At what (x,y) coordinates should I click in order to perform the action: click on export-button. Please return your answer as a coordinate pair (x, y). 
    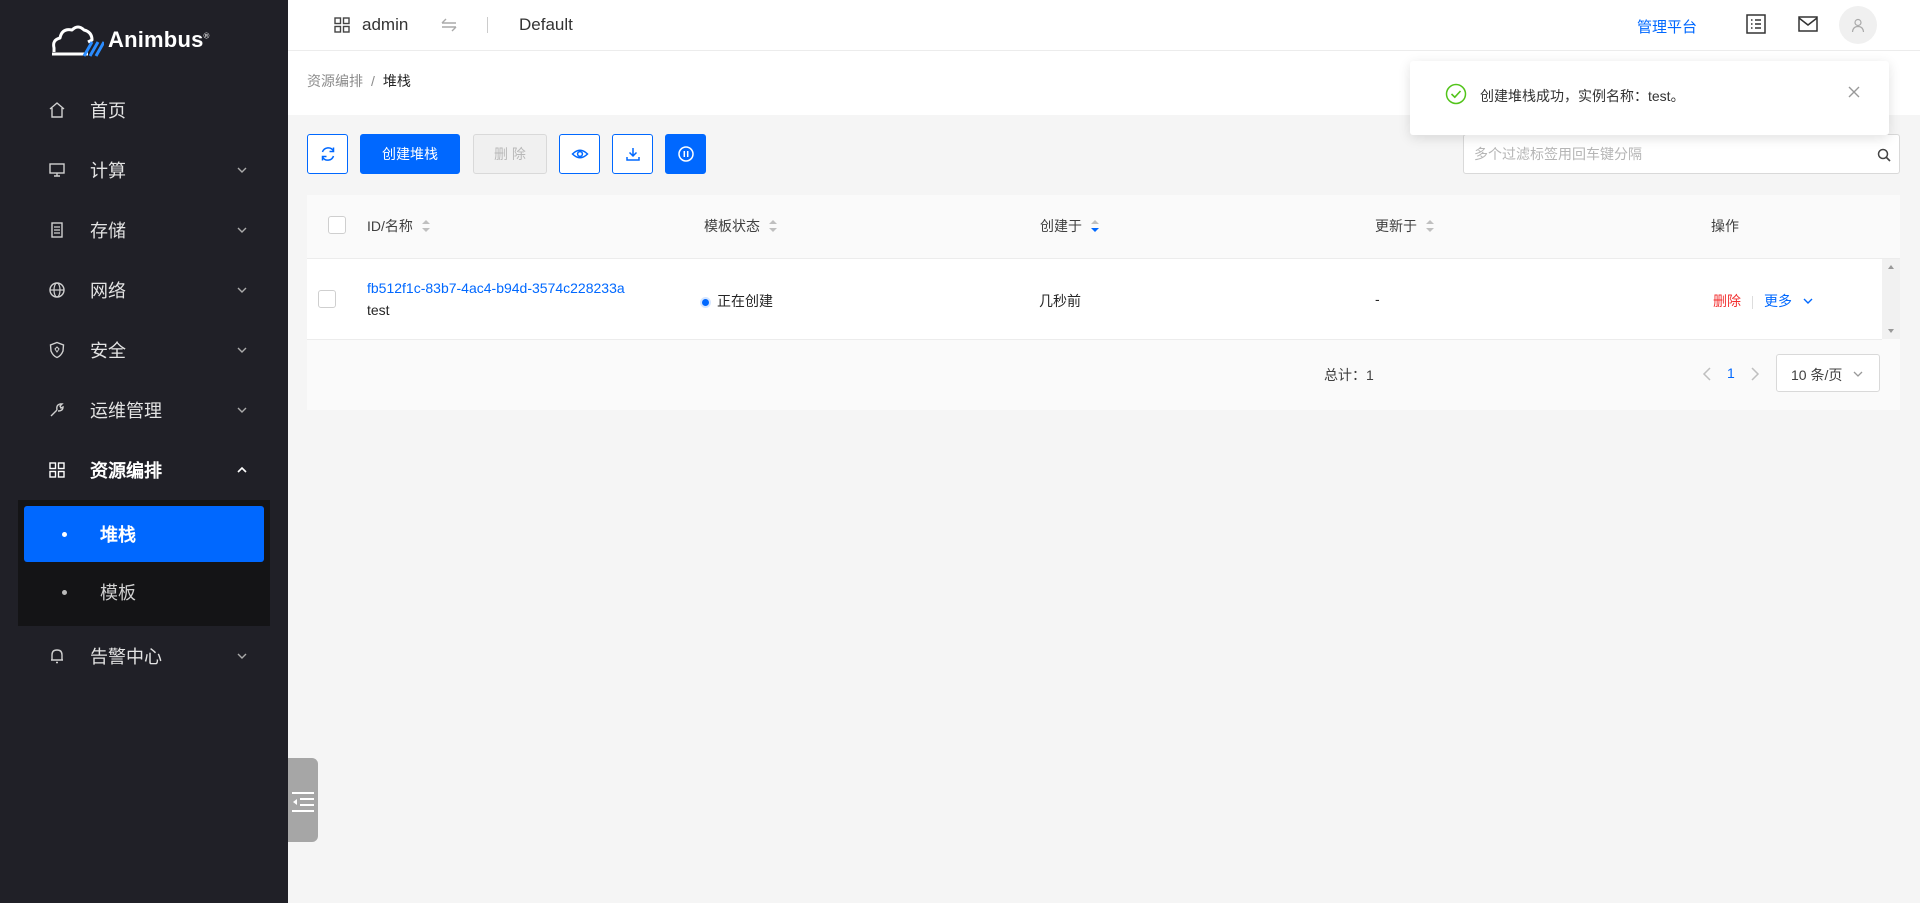
    Looking at the image, I should click on (632, 154).